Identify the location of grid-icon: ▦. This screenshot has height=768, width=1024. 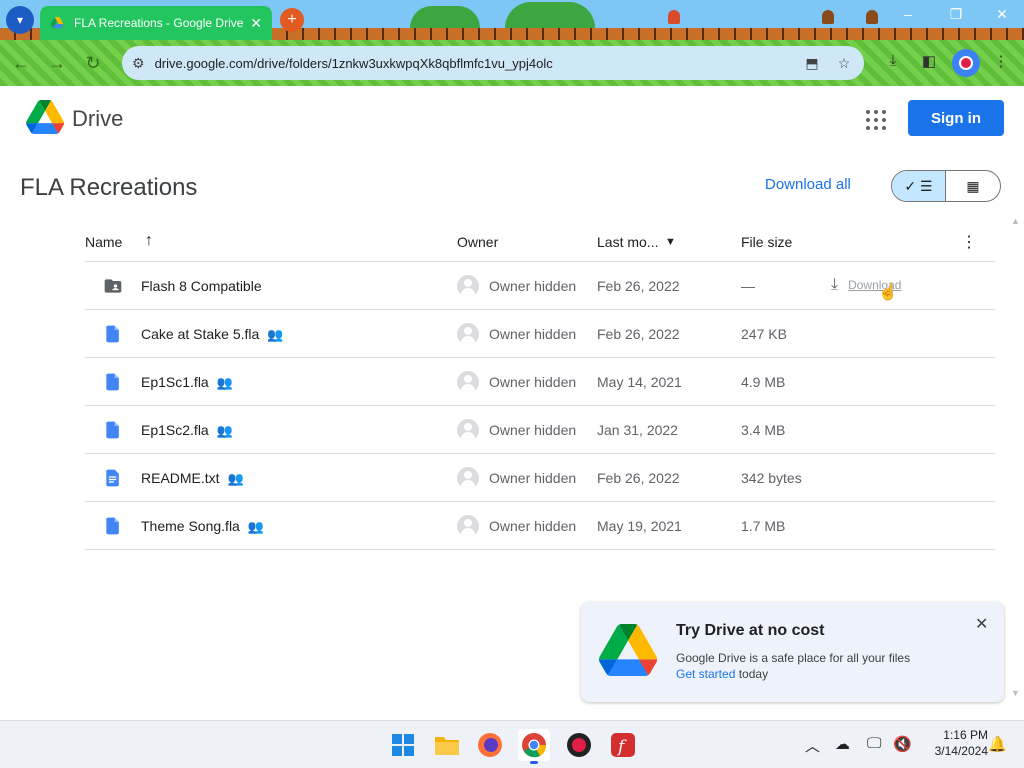
(973, 185).